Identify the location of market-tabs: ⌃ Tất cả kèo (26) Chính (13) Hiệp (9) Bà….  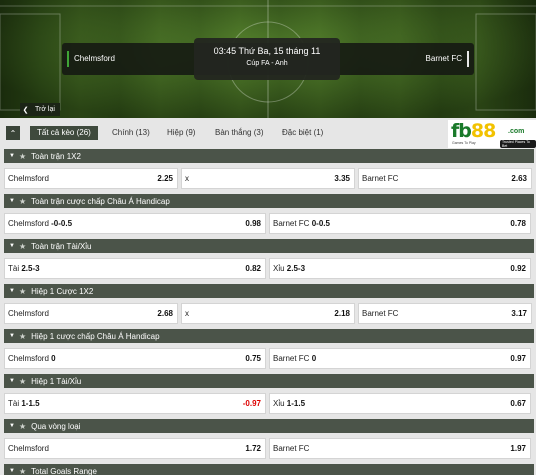
(268, 133).